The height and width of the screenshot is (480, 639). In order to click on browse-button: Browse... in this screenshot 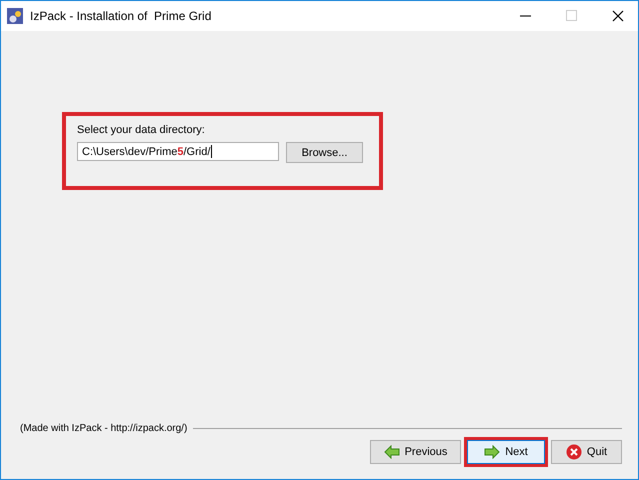, I will do `click(324, 152)`.